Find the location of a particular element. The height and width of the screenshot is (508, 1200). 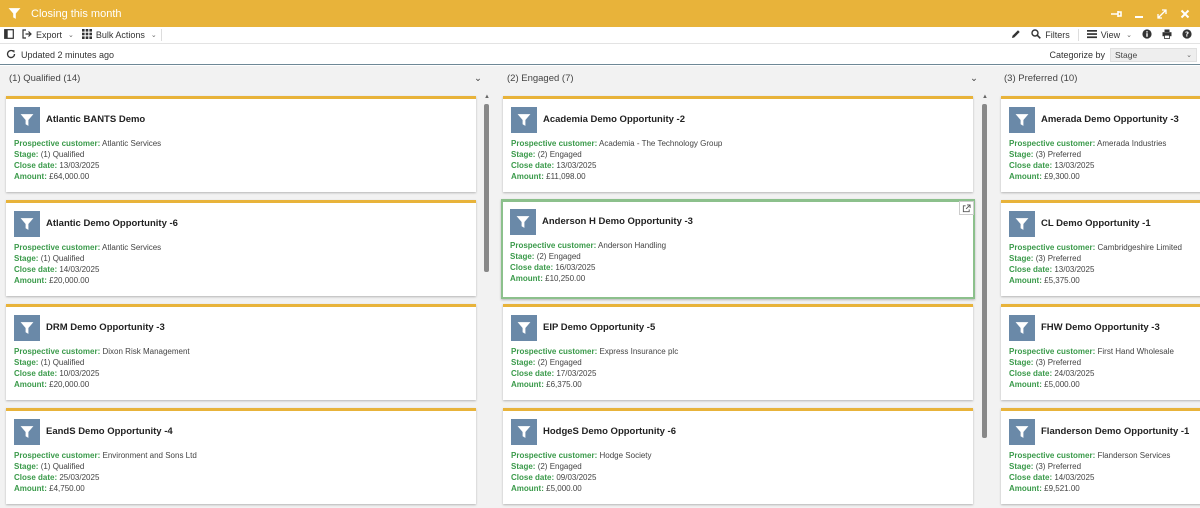

bulk-actions-label: Bulk Actions is located at coordinates (120, 35).